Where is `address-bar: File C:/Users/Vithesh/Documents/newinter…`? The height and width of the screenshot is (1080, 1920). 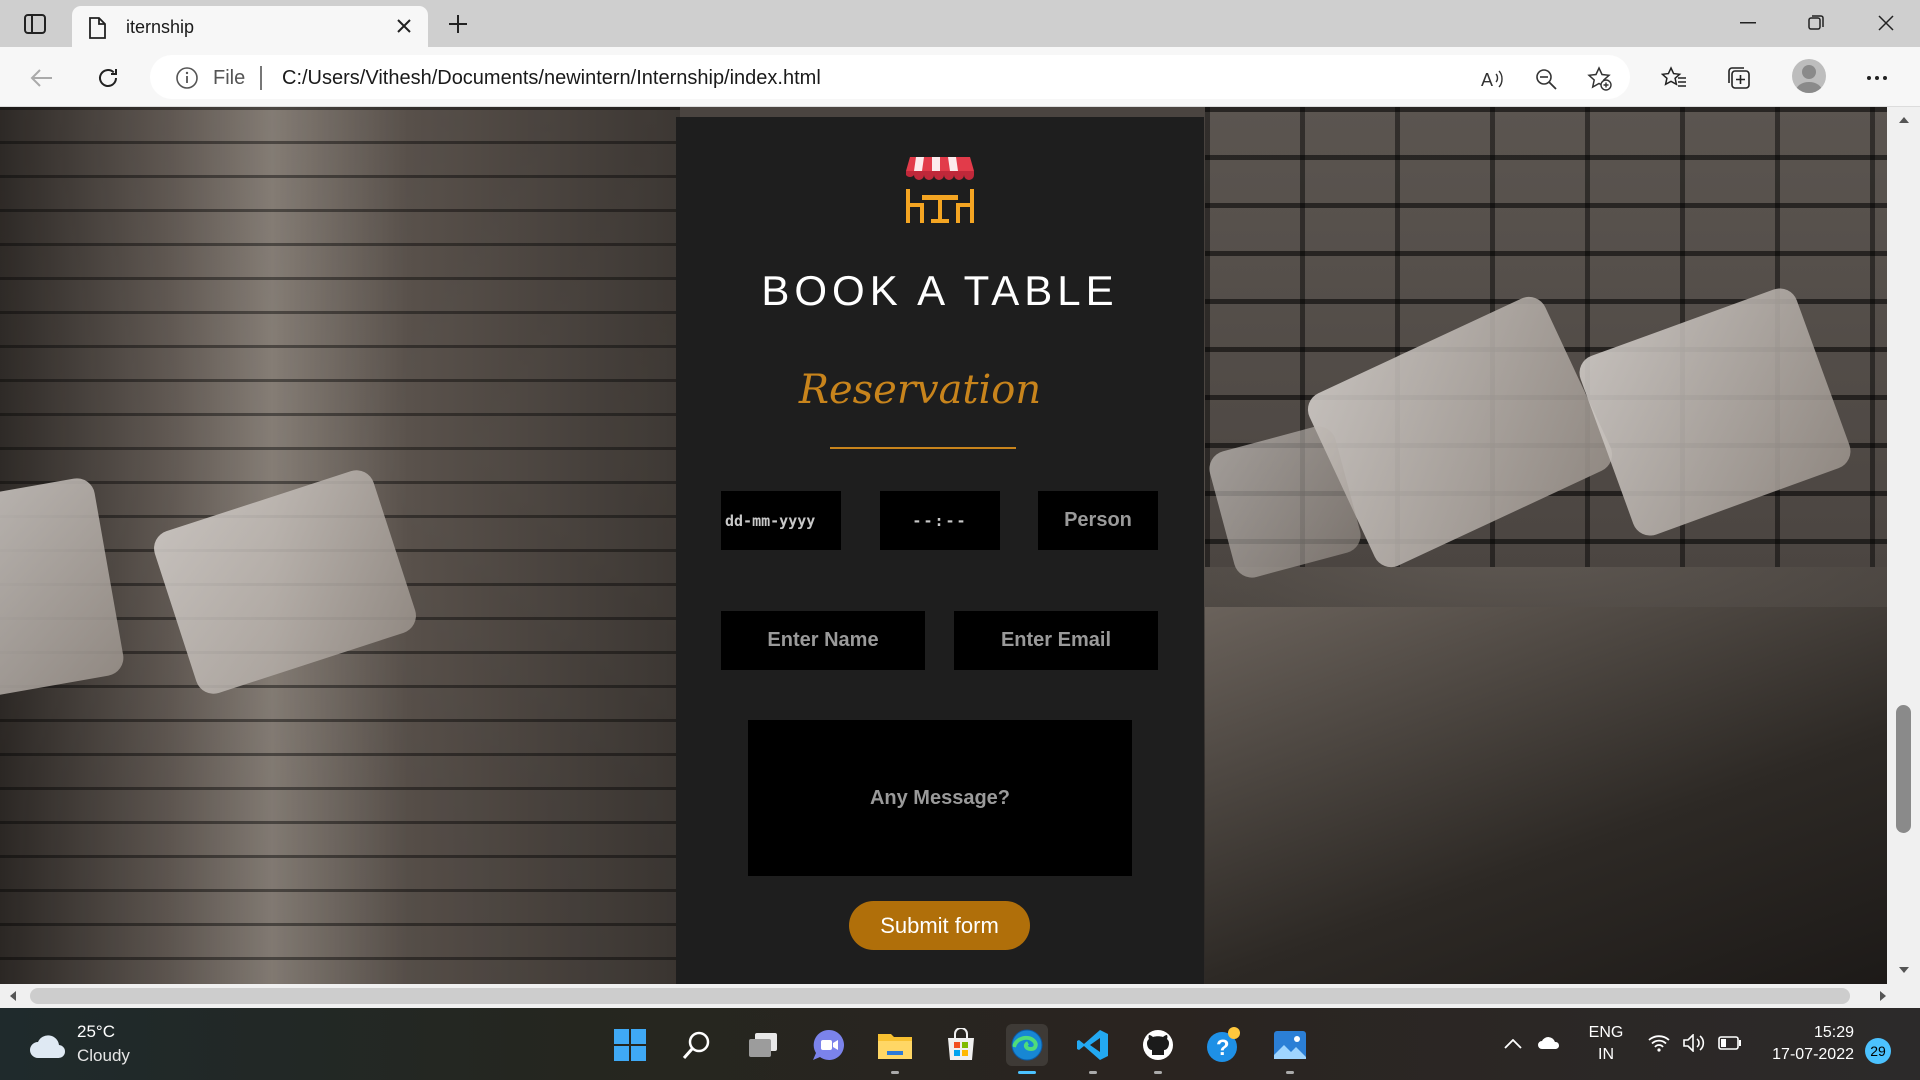
address-bar: File C:/Users/Vithesh/Documents/newinter… is located at coordinates (890, 77).